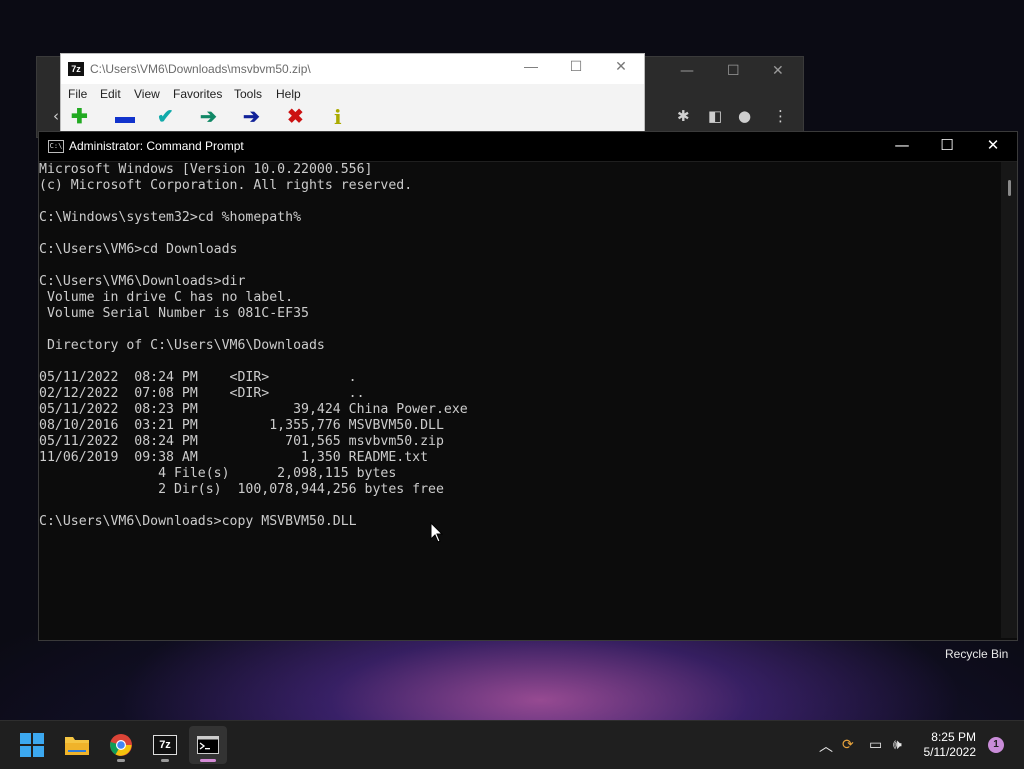 The width and height of the screenshot is (1024, 769). Describe the element at coordinates (576, 66) in the screenshot. I see `7zip-maximize-button: ☐` at that location.